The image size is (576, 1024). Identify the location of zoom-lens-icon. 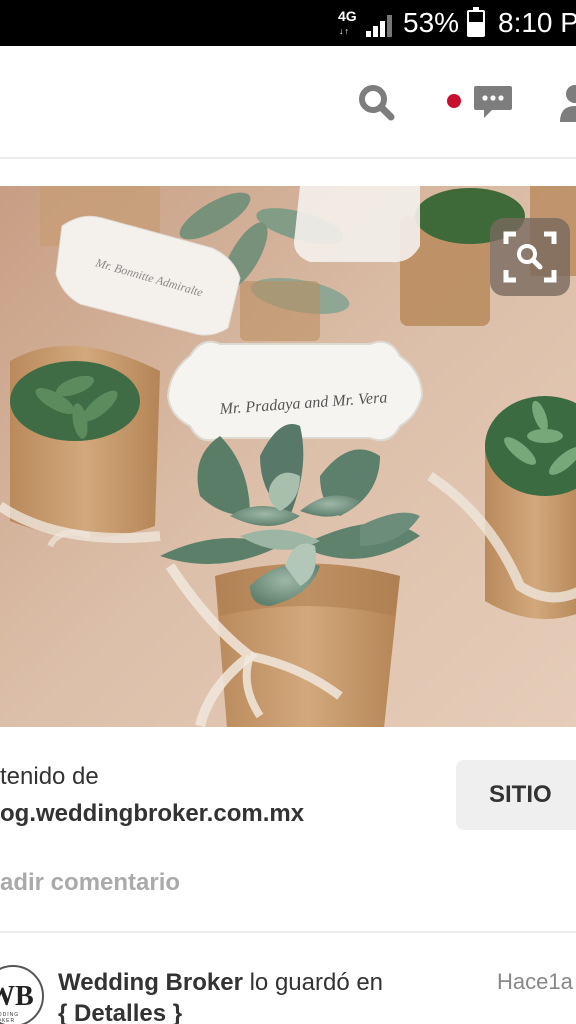
(530, 257).